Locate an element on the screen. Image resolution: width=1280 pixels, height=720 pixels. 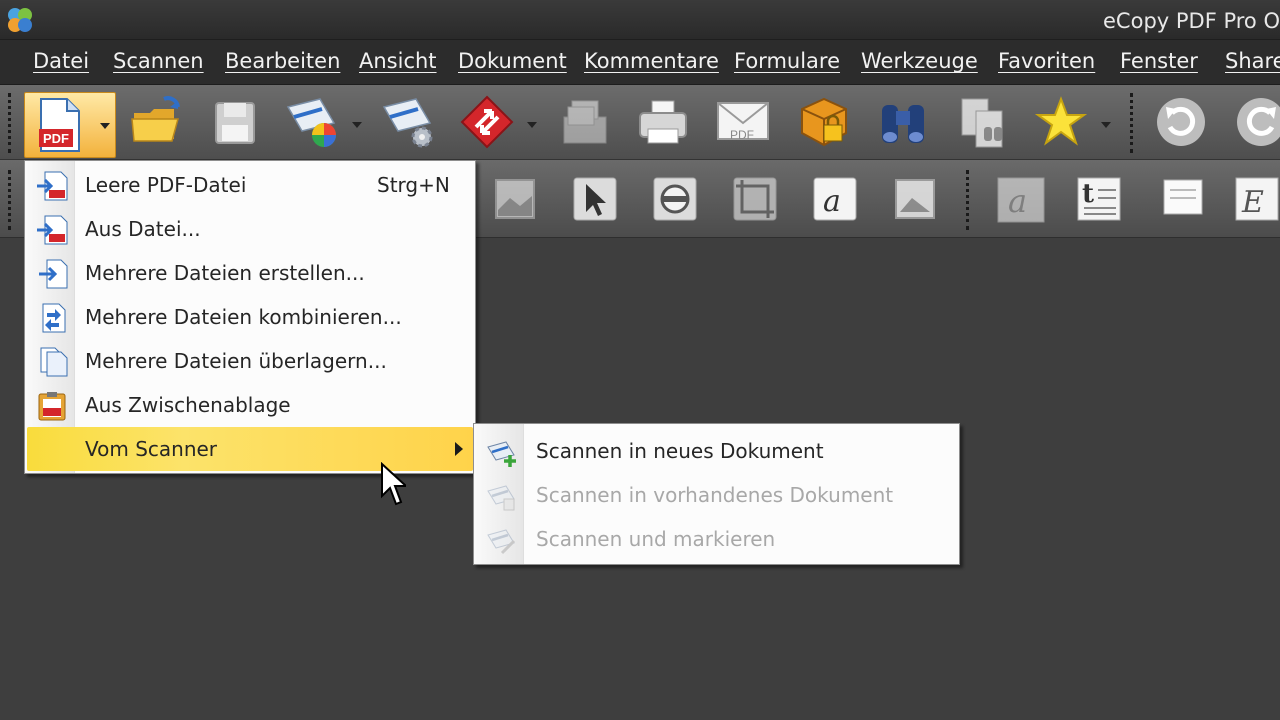
chevron-right-icon is located at coordinates (459, 449).